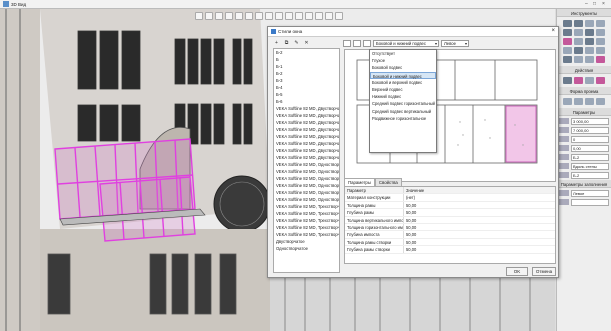  What do you see at coordinates (603, 4) in the screenshot?
I see `close-icon: ×` at bounding box center [603, 4].